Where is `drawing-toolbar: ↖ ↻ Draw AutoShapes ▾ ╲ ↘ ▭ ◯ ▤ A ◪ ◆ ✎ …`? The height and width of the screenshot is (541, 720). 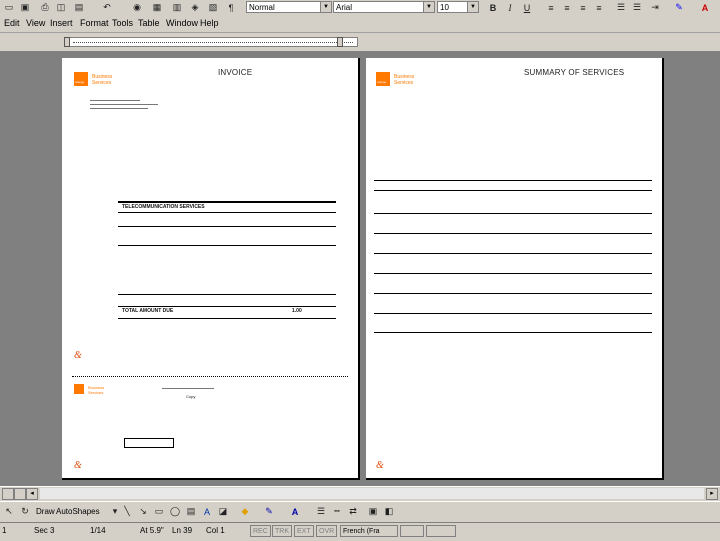
drawing-toolbar: ↖ ↻ Draw AutoShapes ▾ ╲ ↘ ▭ ◯ ▤ A ◪ ◆ ✎ … is located at coordinates (360, 511).